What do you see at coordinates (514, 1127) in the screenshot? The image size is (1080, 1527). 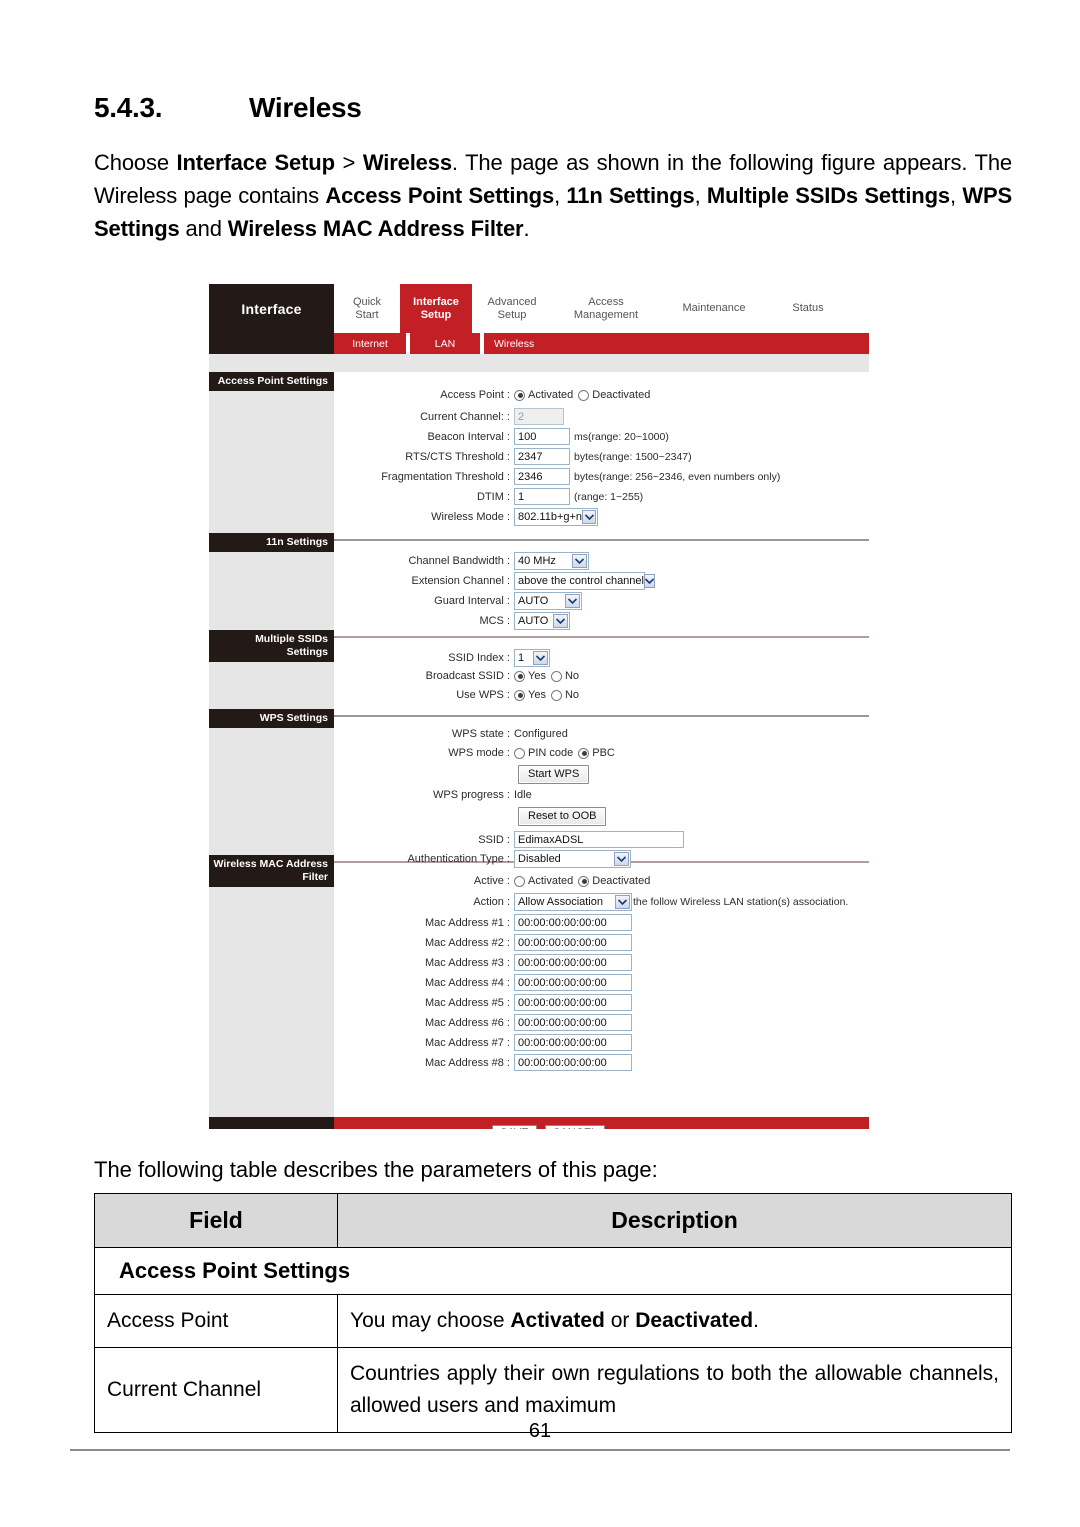 I see `save-button: SAVE` at bounding box center [514, 1127].